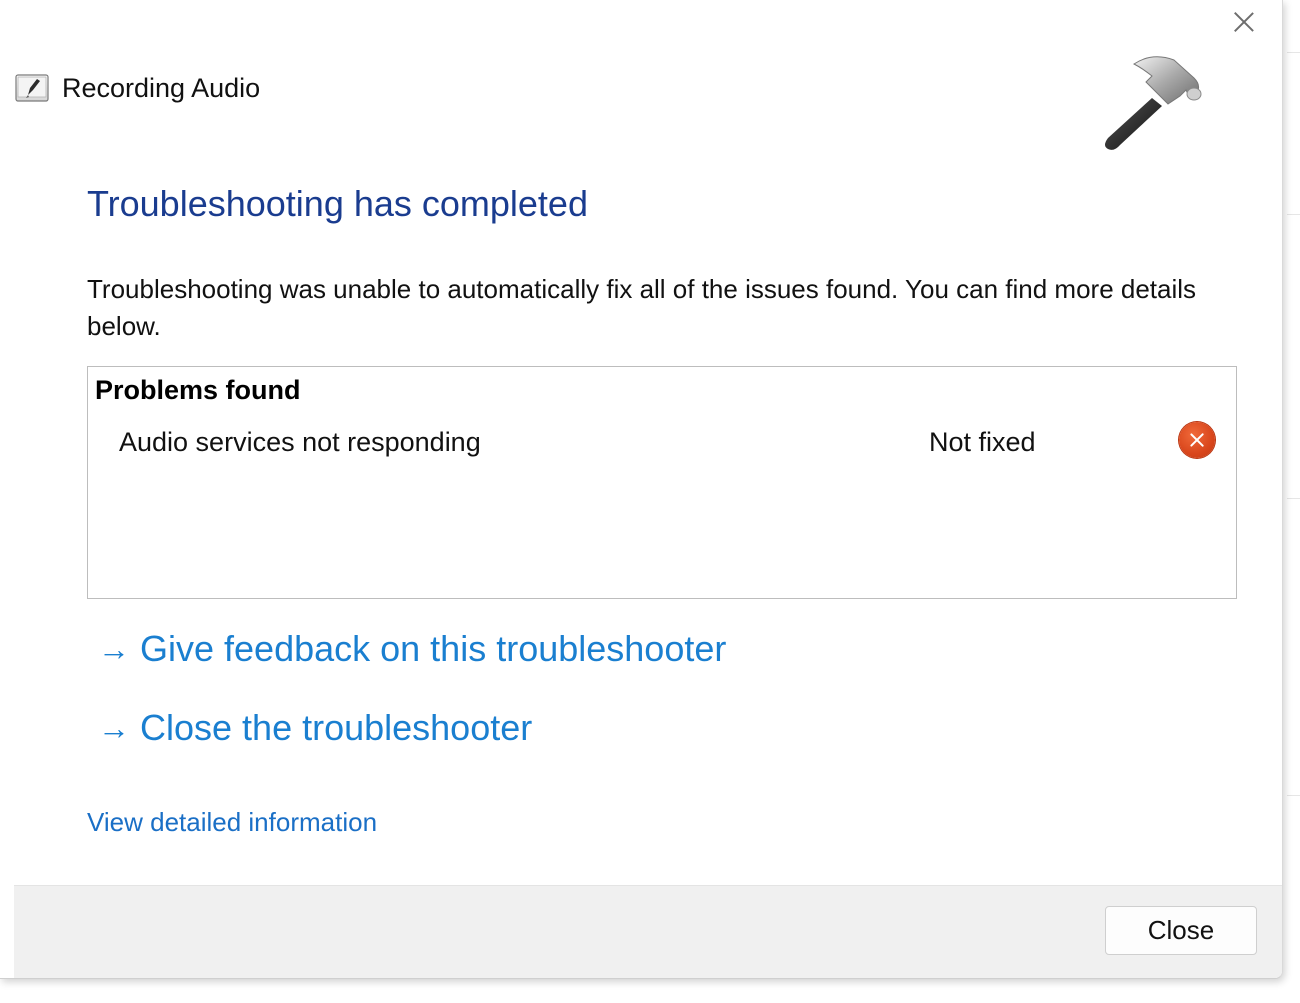 Image resolution: width=1300 pixels, height=1003 pixels. What do you see at coordinates (336, 727) in the screenshot?
I see `link-label: Close the troubleshooter` at bounding box center [336, 727].